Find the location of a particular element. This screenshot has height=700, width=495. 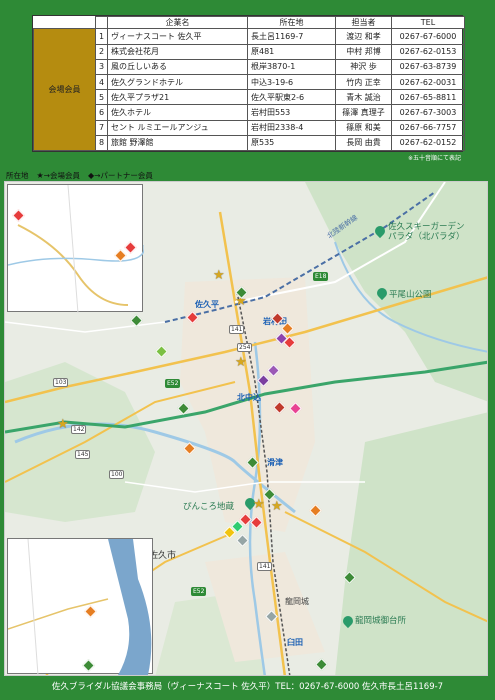

table-row: 7 セント ルミエールアンジュ 岩村田2338-4 篠原 和美 0267-66-7757 is located at coordinates (249, 127).